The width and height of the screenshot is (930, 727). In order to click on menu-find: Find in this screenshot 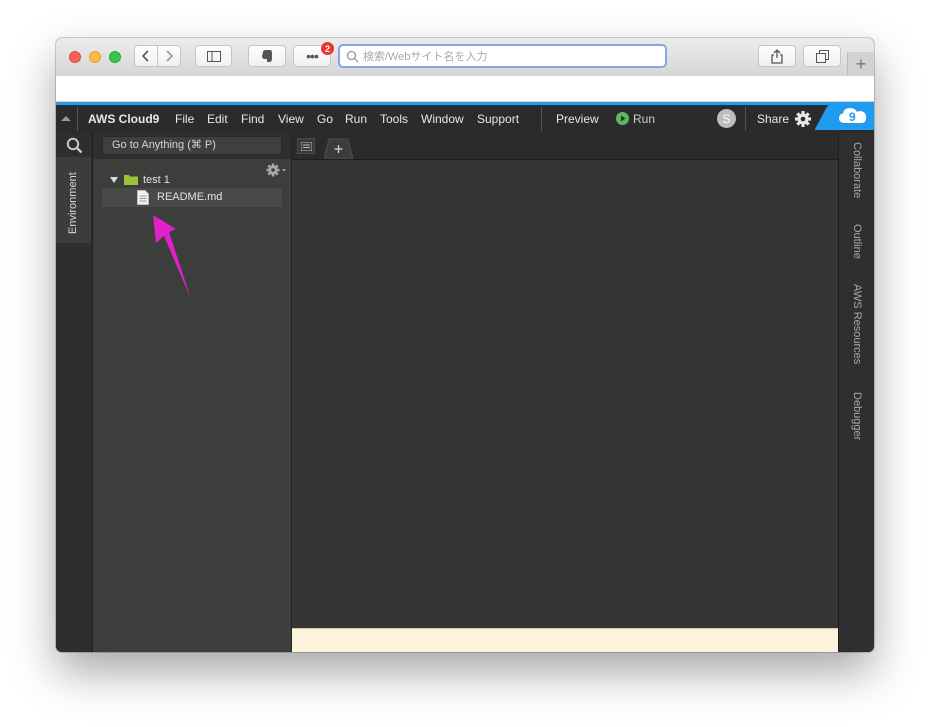, I will do `click(252, 119)`.